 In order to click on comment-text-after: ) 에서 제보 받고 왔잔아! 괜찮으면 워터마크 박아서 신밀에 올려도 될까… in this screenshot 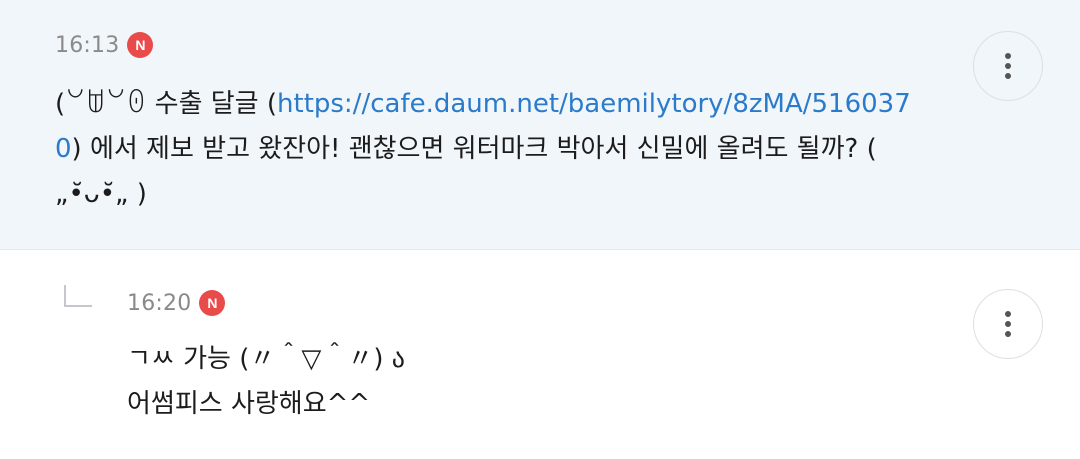, I will do `click(466, 171)`.